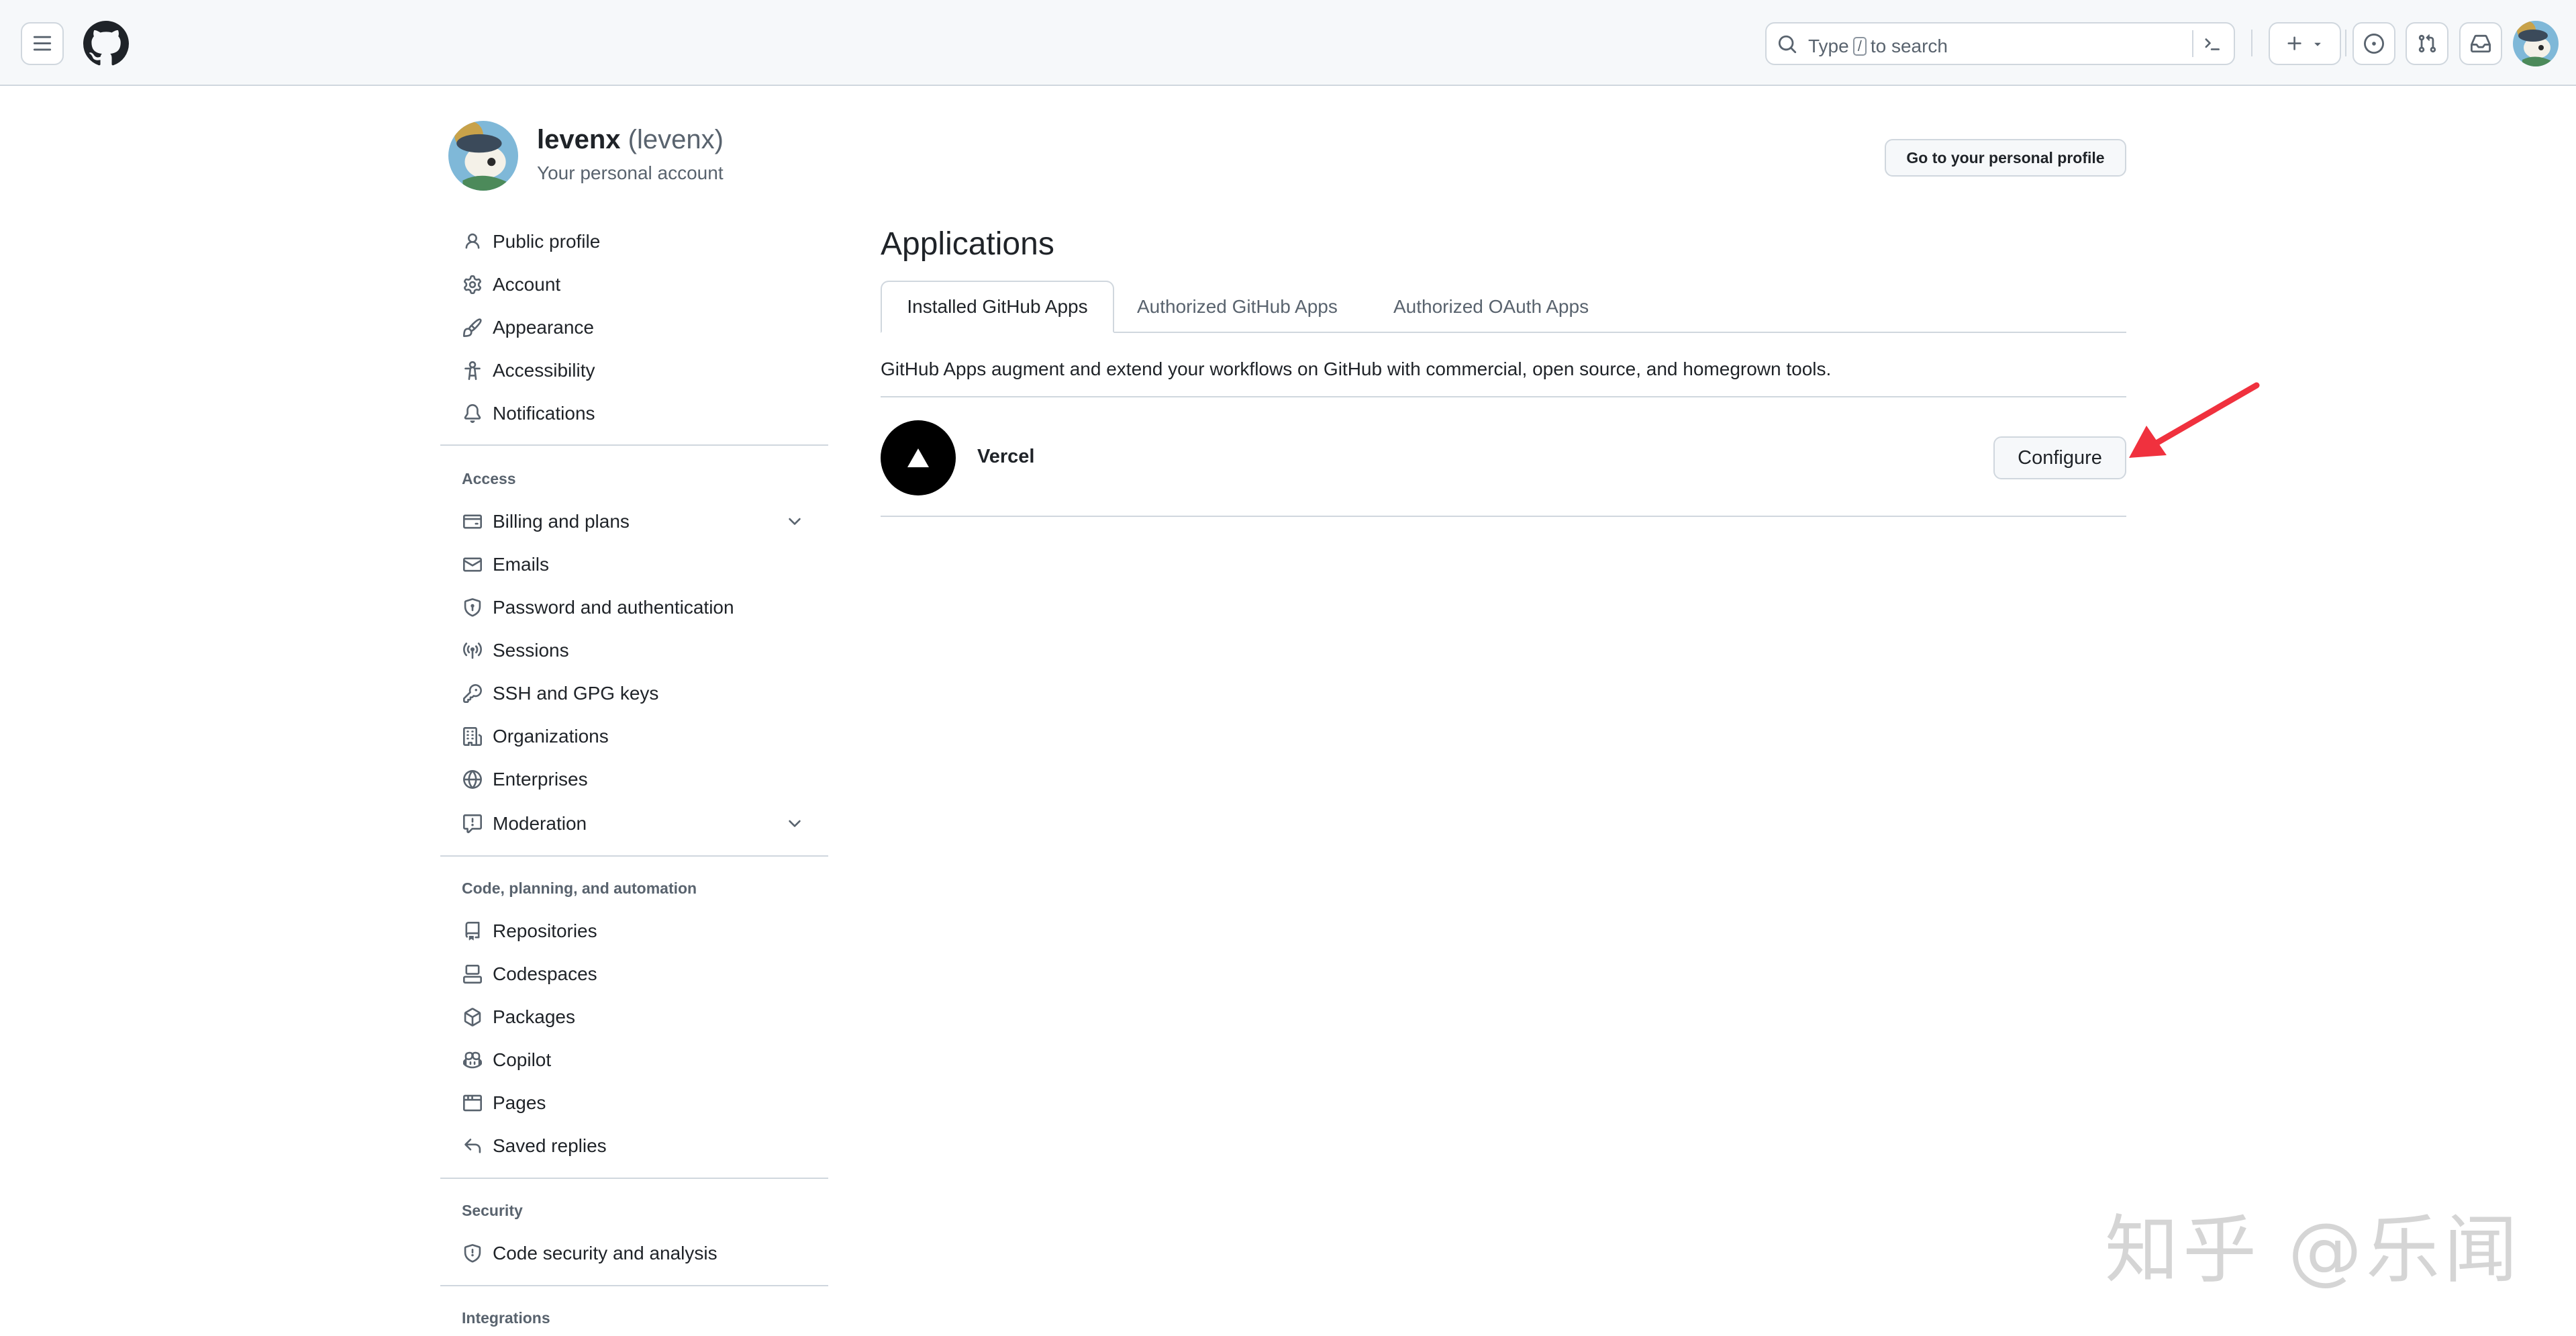  Describe the element at coordinates (472, 1017) in the screenshot. I see `package-icon` at that location.